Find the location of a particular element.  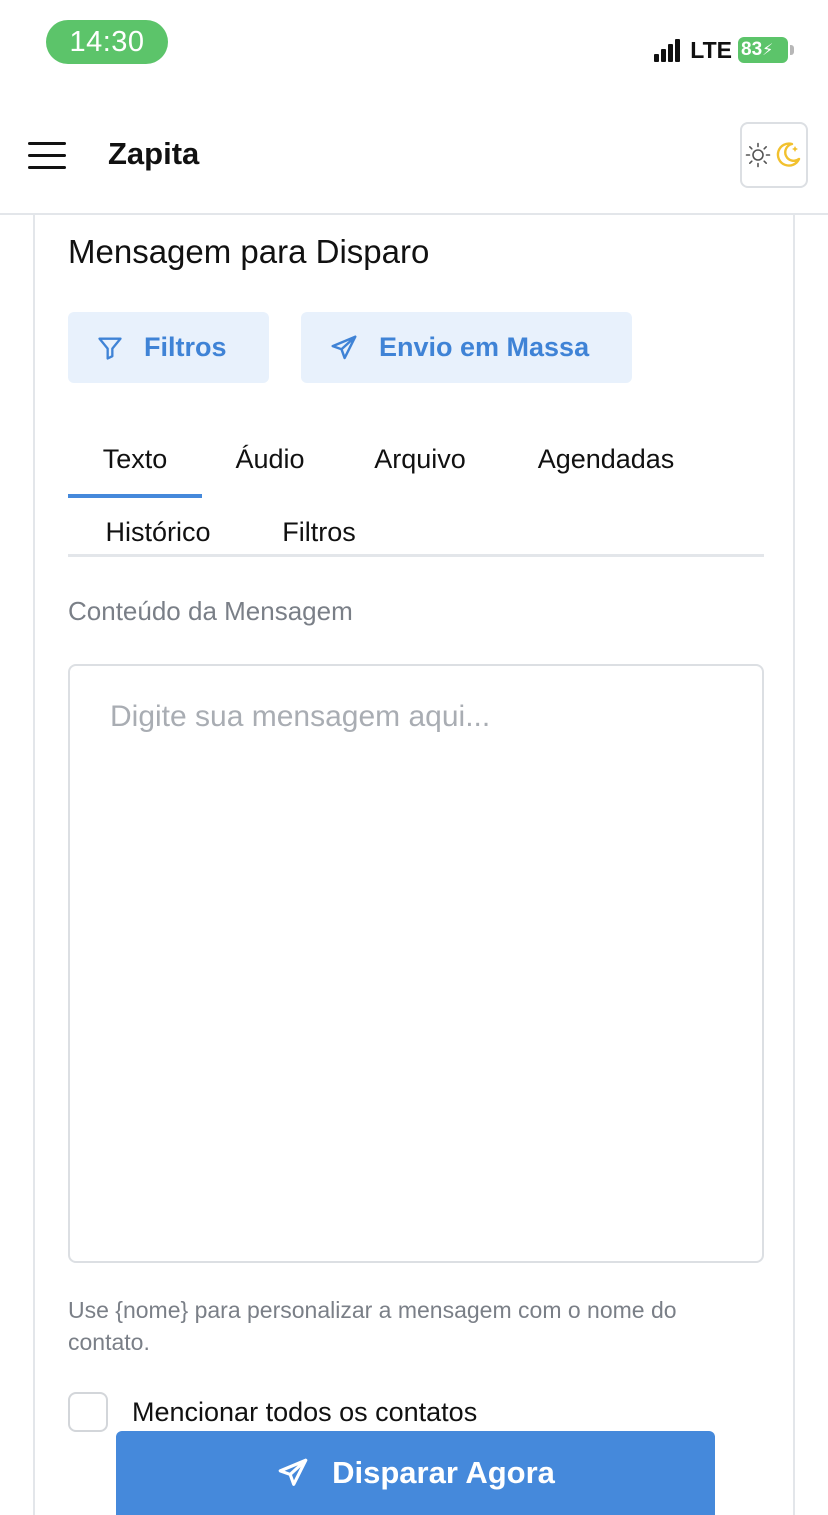

tab-filtros: Filtros is located at coordinates (319, 537).